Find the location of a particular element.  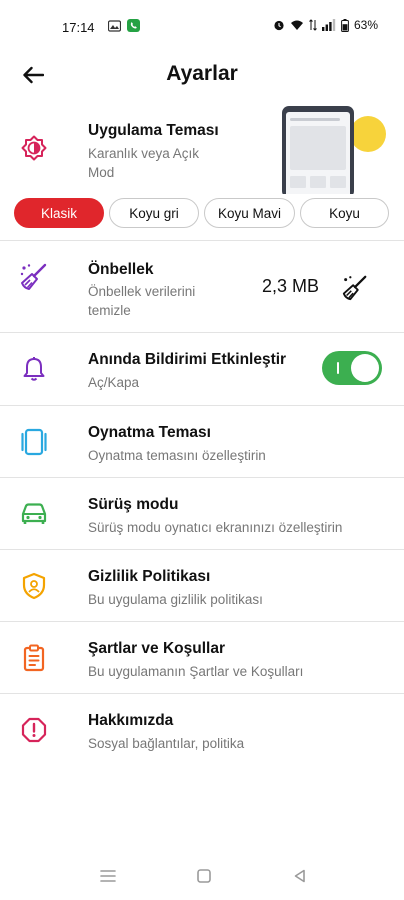

page-title: Ayarlar is located at coordinates (202, 73).